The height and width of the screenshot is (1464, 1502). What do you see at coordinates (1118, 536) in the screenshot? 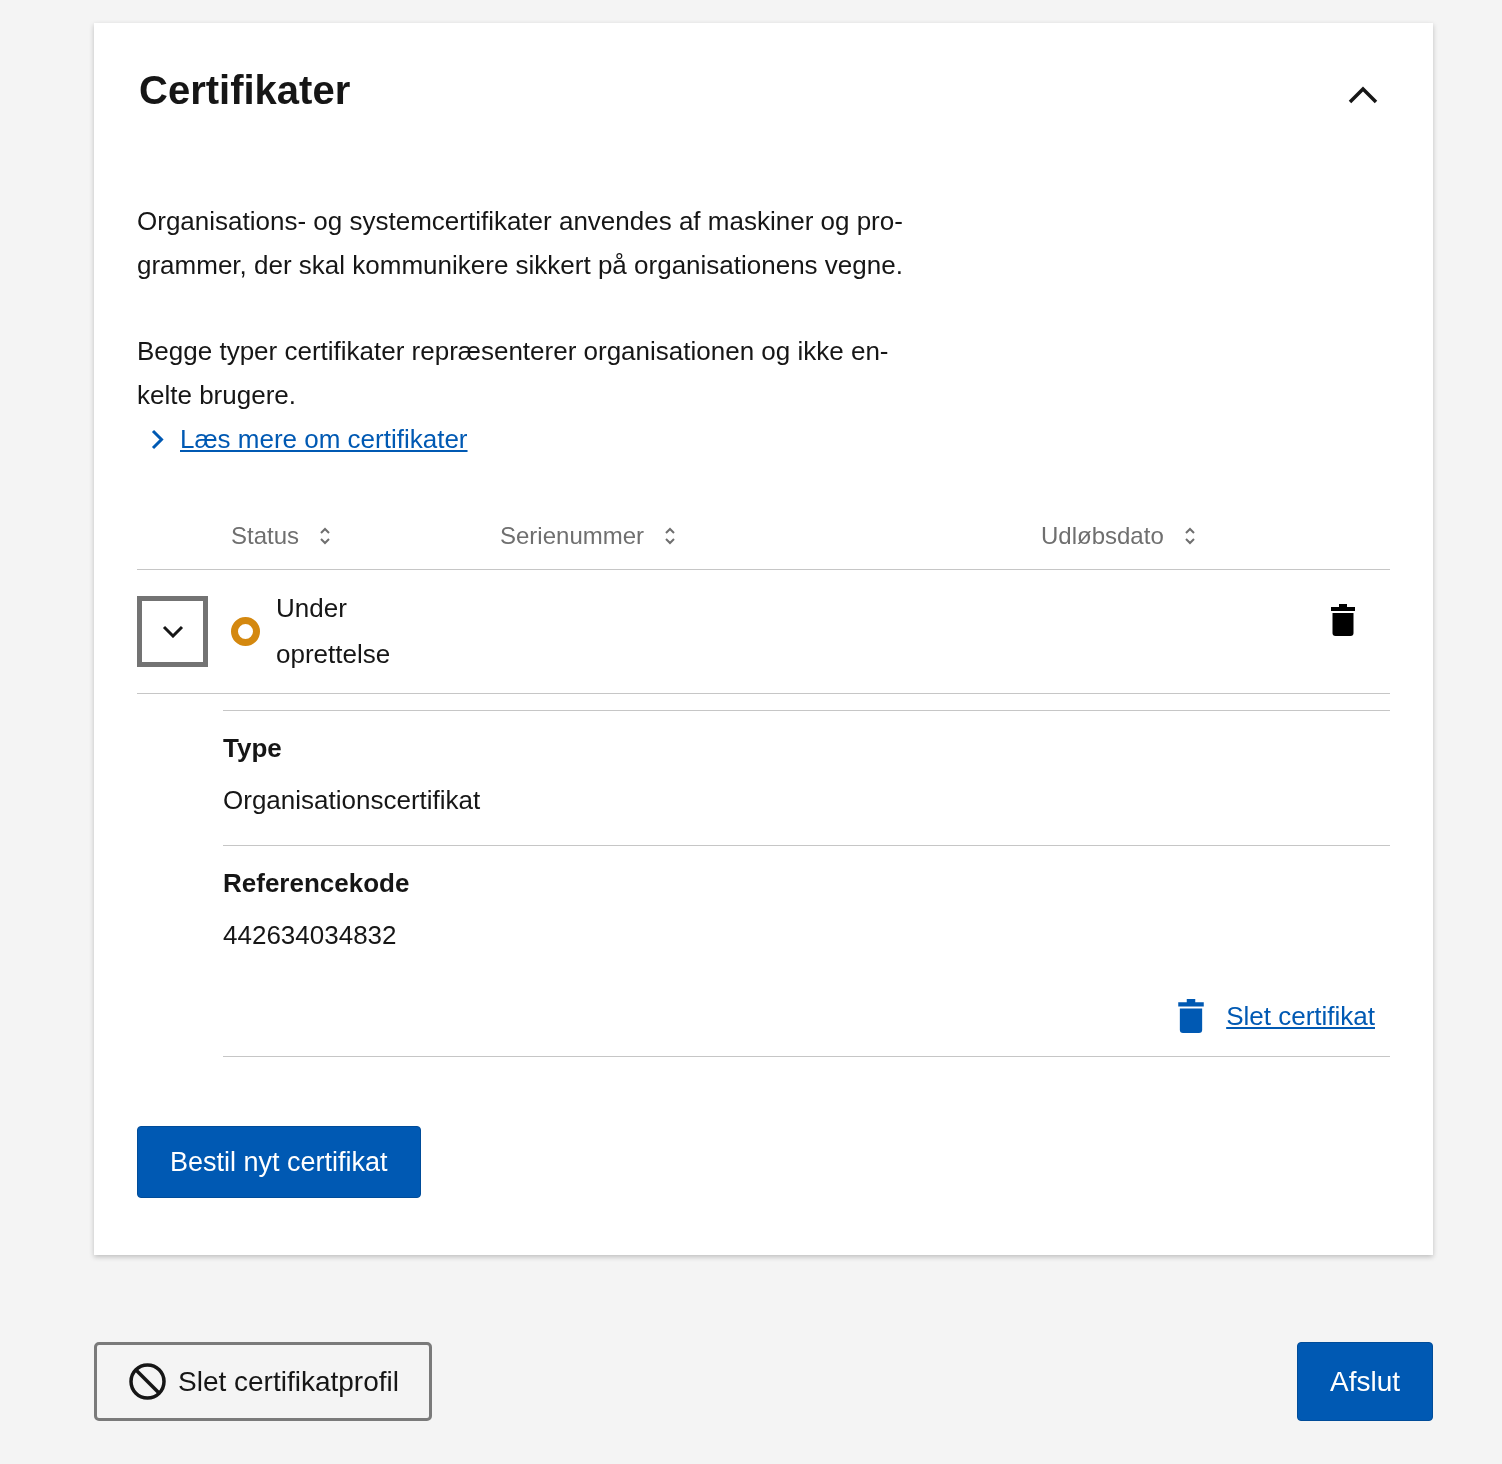
I see `column-header: Udløbsdato` at bounding box center [1118, 536].